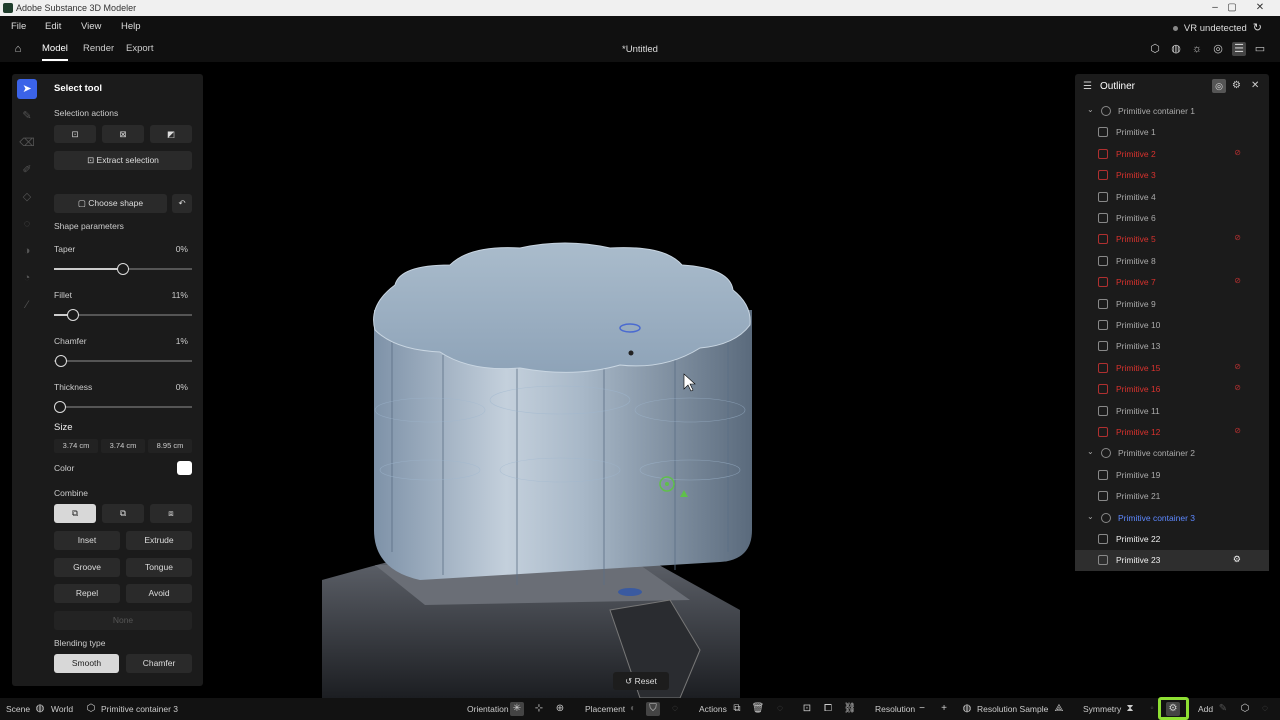 Image resolution: width=1280 pixels, height=720 pixels. Describe the element at coordinates (1172, 197) in the screenshot. I see `outliner-primitive-row: Primitive 4` at that location.